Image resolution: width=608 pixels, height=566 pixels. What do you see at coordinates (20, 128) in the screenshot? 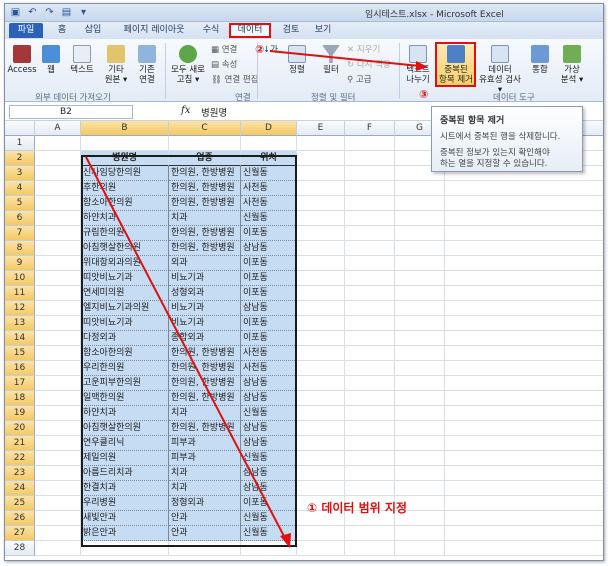
I see `select-all-corner` at bounding box center [20, 128].